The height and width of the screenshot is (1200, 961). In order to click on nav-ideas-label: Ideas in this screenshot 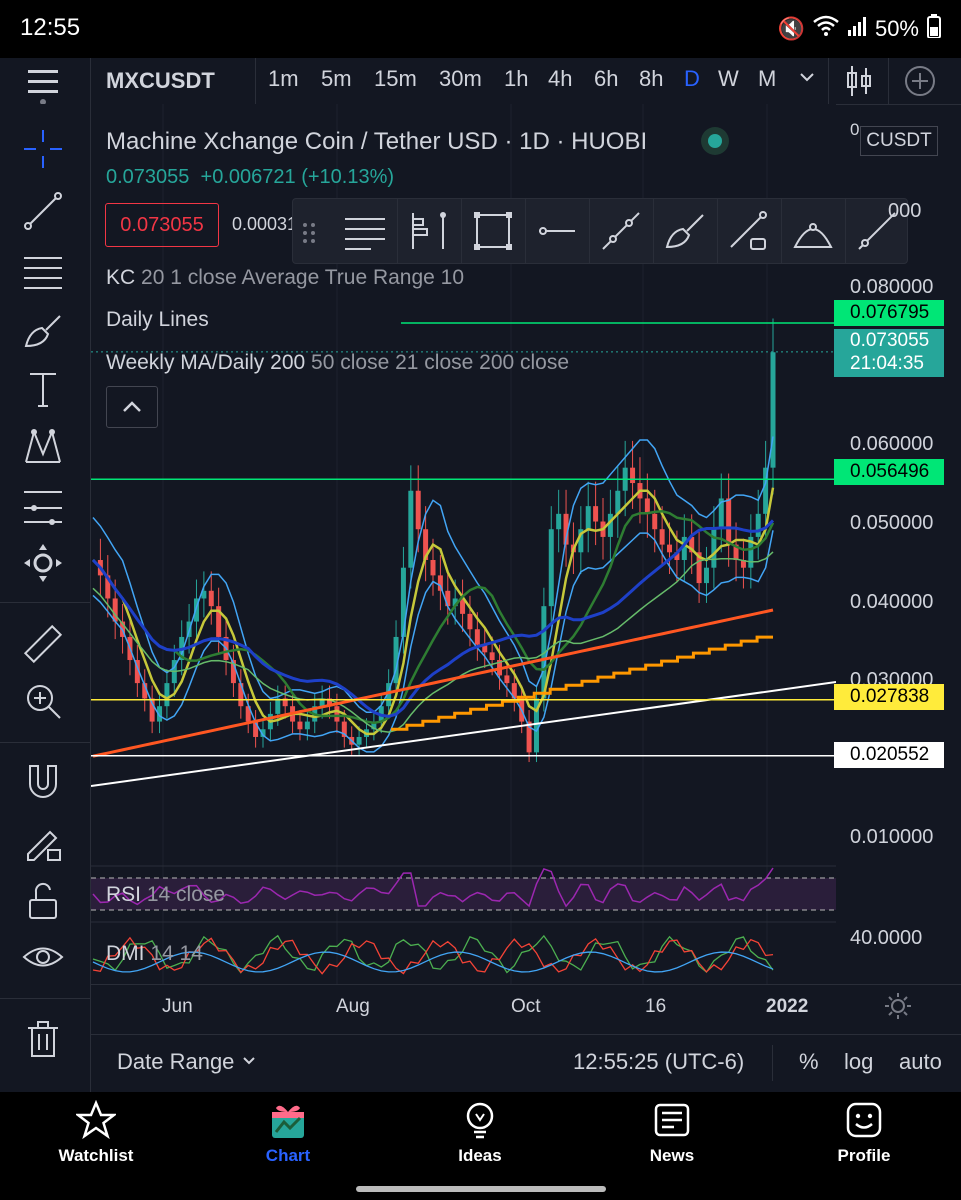, I will do `click(480, 1155)`.